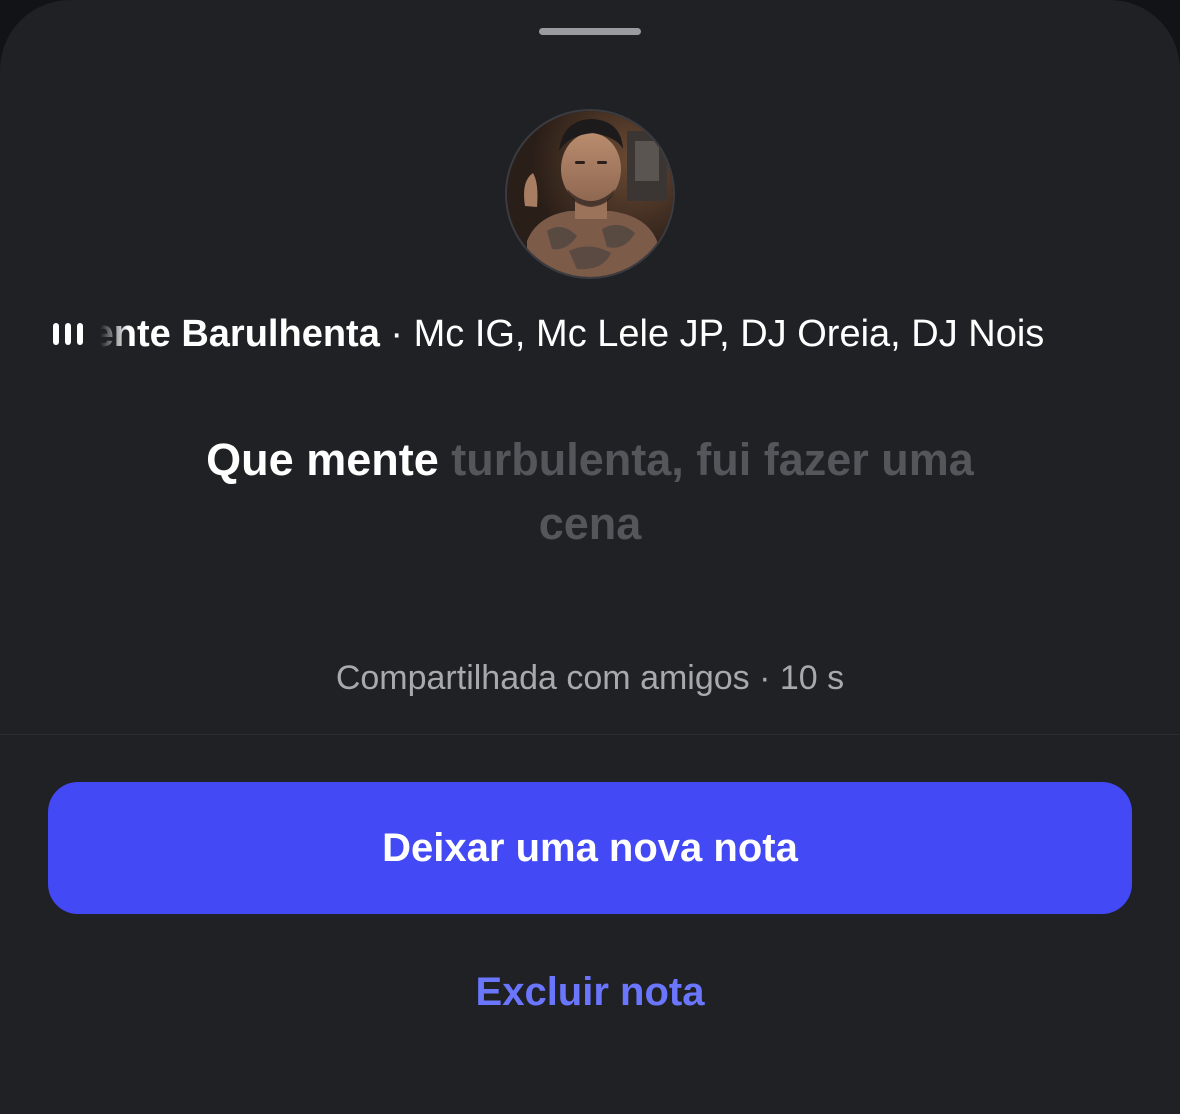 The width and height of the screenshot is (1180, 1114). What do you see at coordinates (590, 734) in the screenshot?
I see `divider` at bounding box center [590, 734].